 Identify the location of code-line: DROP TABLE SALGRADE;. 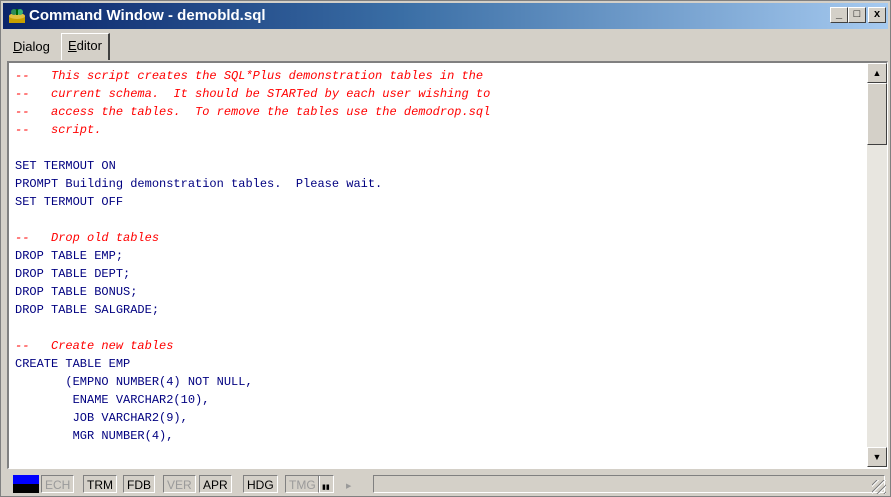
(87, 310).